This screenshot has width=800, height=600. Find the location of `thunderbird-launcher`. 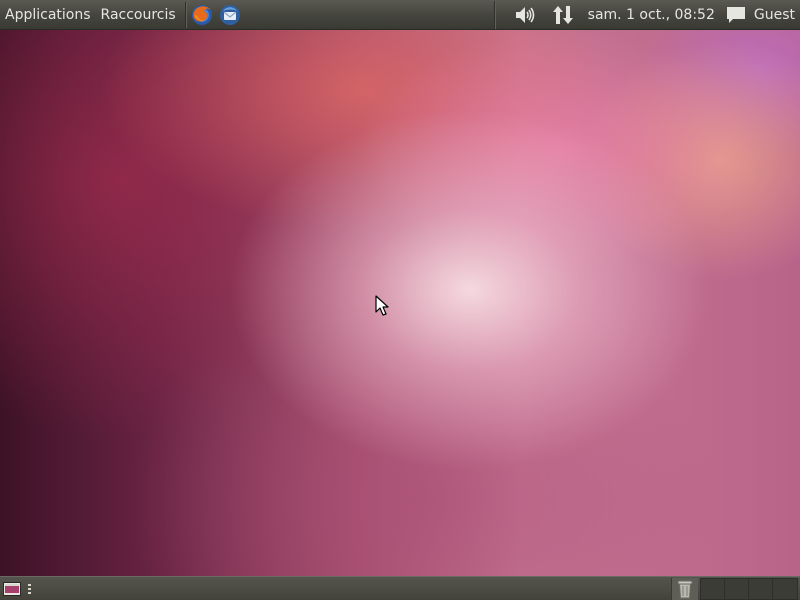

thunderbird-launcher is located at coordinates (230, 15).